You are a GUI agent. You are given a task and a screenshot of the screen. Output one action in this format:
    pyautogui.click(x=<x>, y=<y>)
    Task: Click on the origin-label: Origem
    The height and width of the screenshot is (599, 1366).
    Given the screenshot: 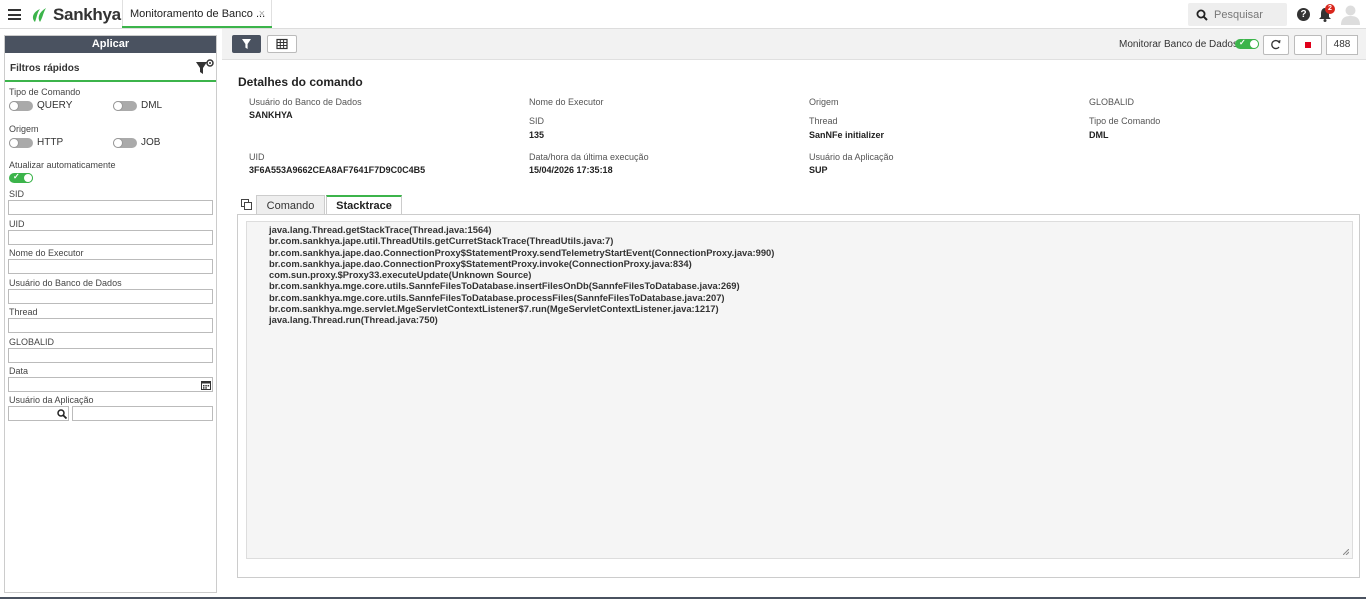 What is the action you would take?
    pyautogui.click(x=24, y=129)
    